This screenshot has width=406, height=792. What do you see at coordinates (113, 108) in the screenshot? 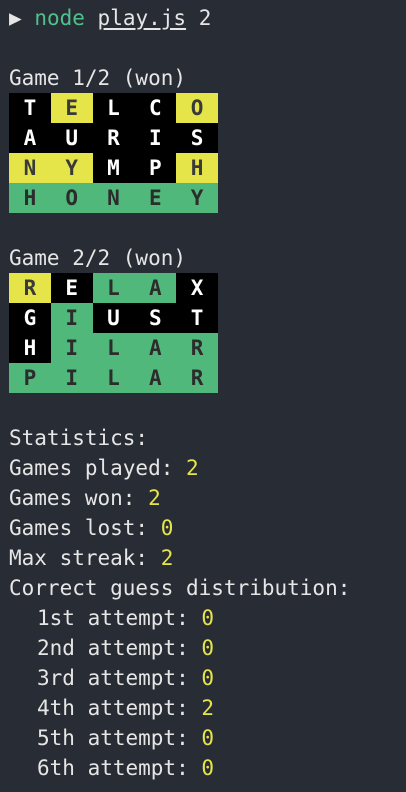
I see `letter-tile-absent: L` at bounding box center [113, 108].